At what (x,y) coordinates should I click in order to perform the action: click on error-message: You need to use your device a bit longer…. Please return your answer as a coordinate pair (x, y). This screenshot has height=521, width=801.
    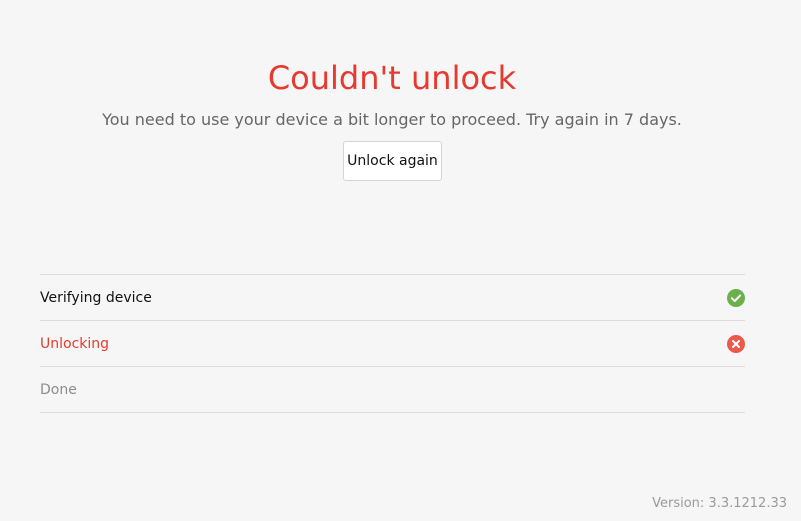
    Looking at the image, I should click on (392, 119).